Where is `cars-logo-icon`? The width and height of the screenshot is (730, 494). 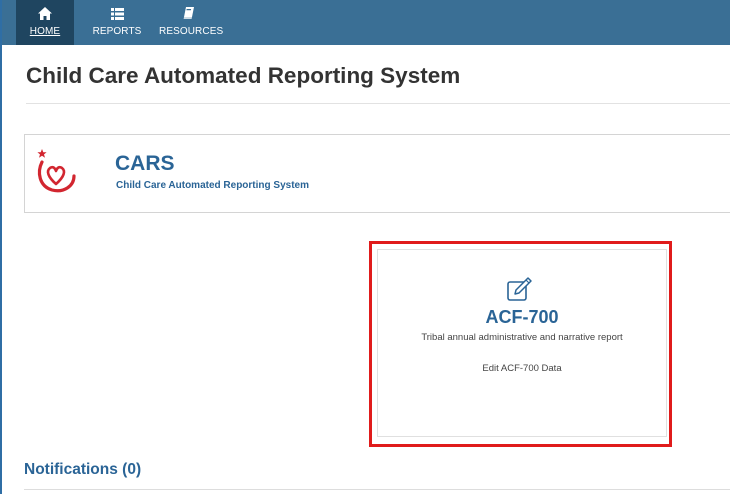 cars-logo-icon is located at coordinates (56, 171).